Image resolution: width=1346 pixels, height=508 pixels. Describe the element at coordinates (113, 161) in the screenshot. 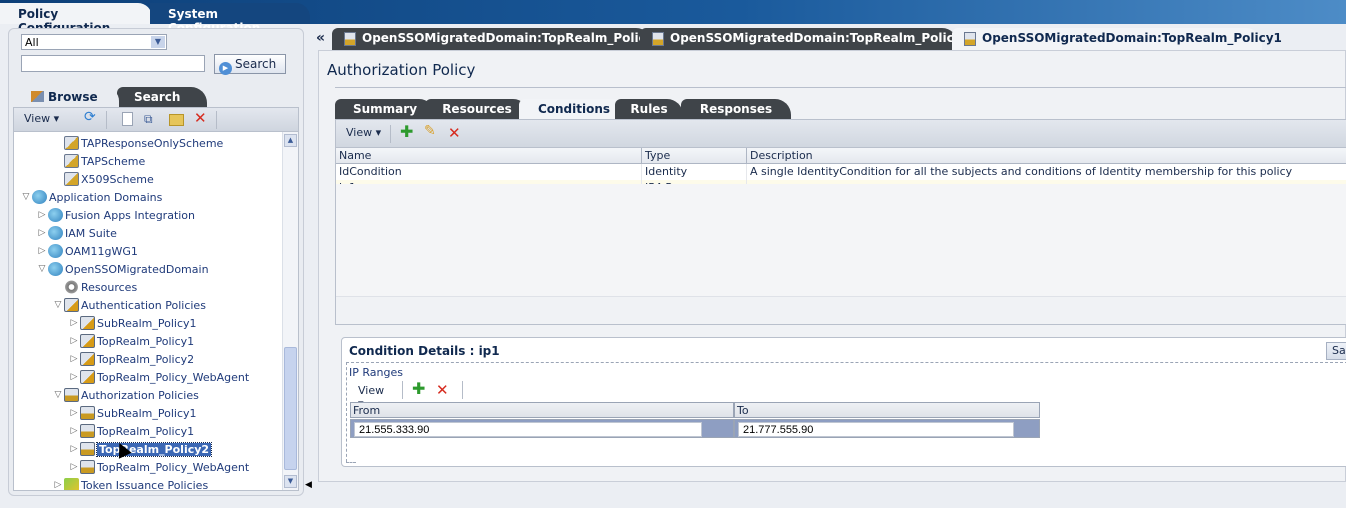

I see `tree-node-label: TAPScheme` at that location.